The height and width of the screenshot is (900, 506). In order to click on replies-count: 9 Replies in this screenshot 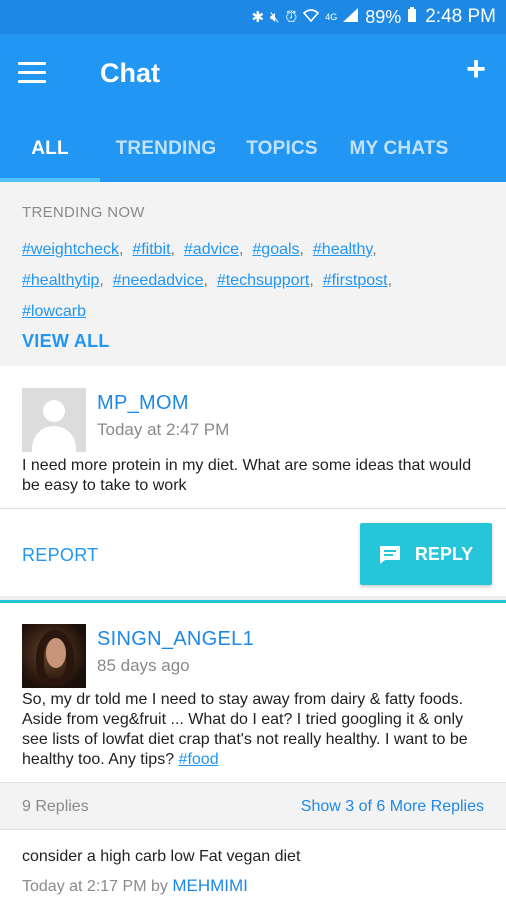, I will do `click(55, 806)`.